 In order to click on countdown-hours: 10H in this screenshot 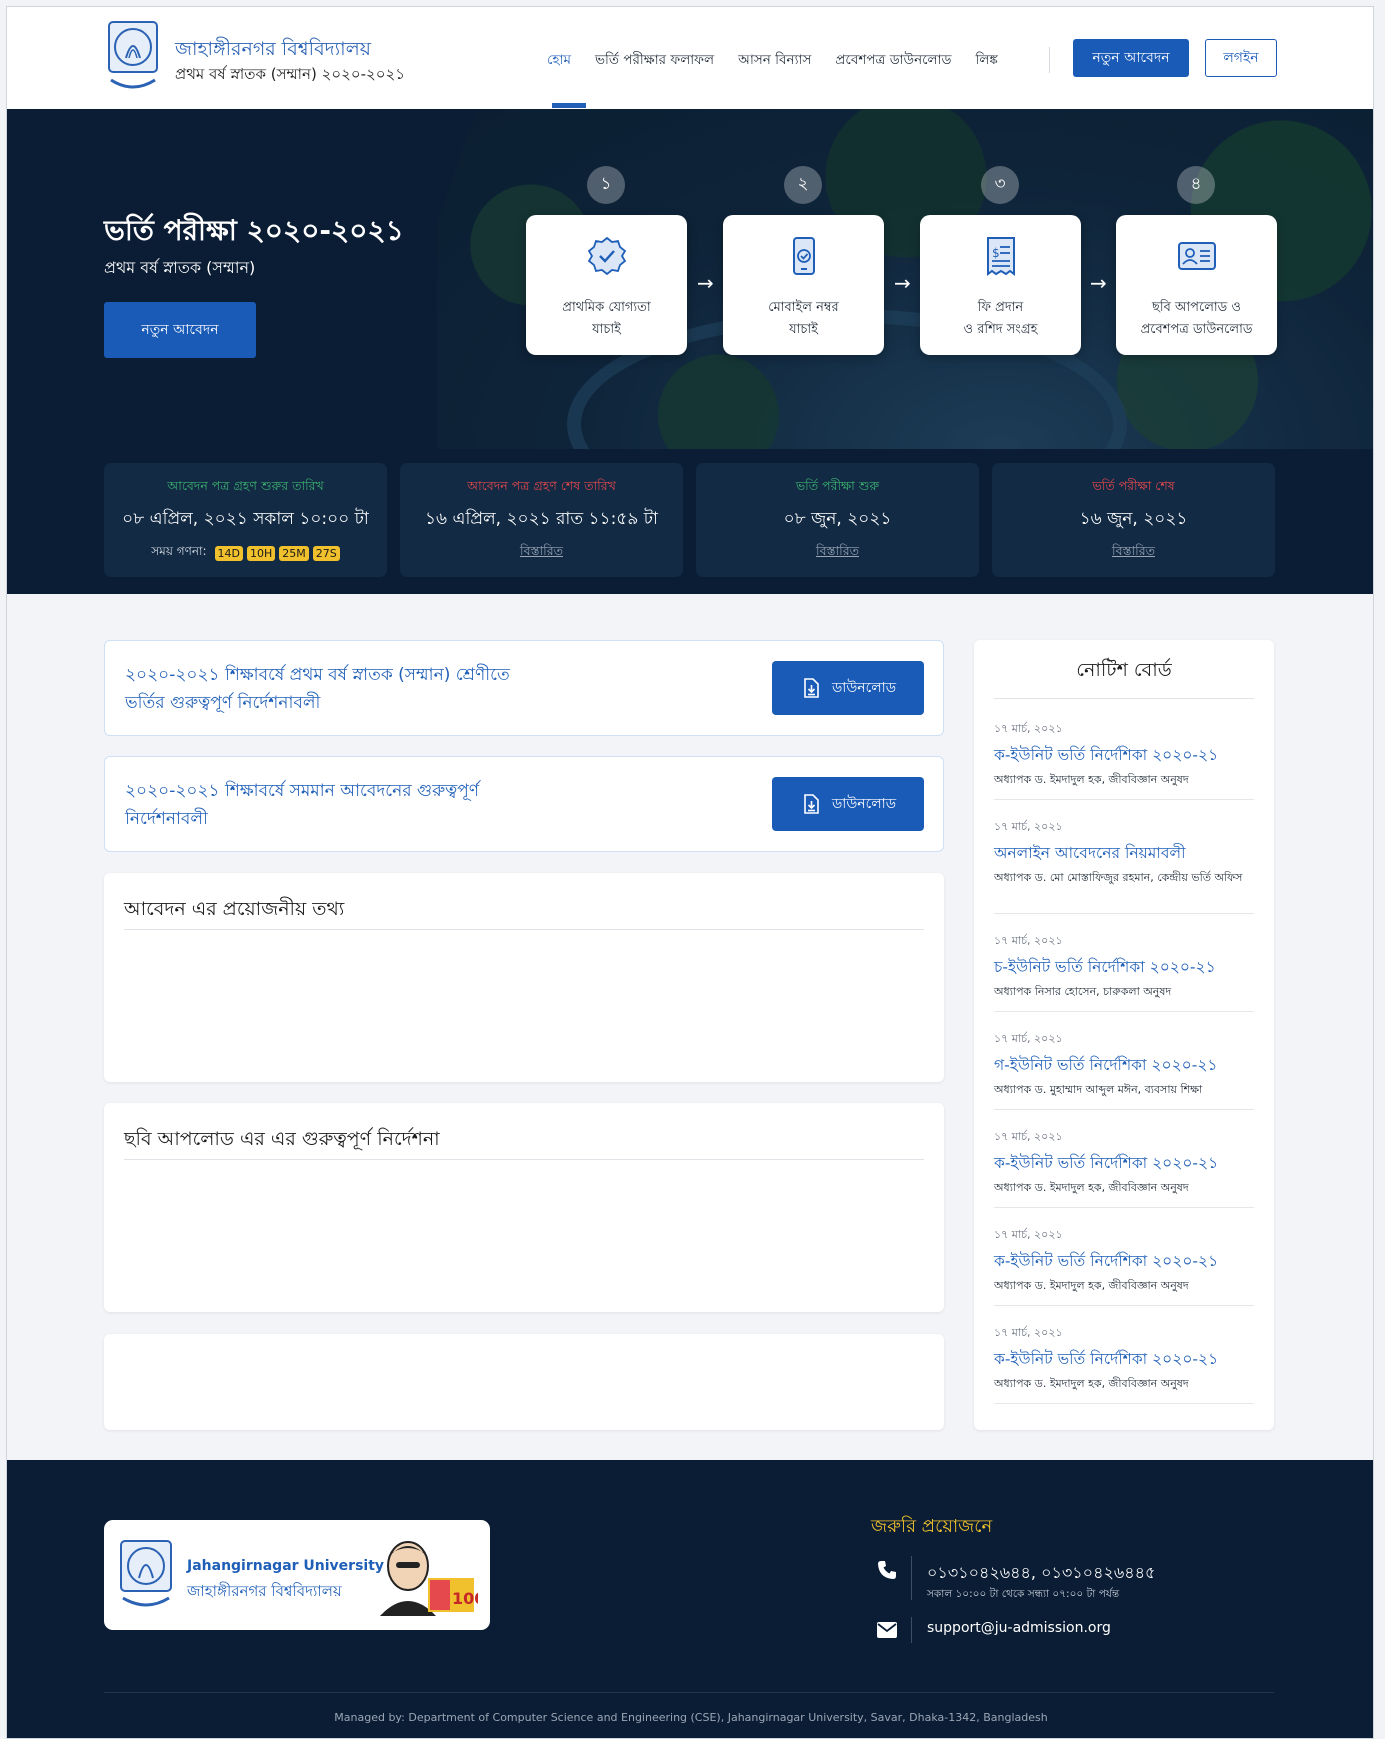, I will do `click(261, 553)`.